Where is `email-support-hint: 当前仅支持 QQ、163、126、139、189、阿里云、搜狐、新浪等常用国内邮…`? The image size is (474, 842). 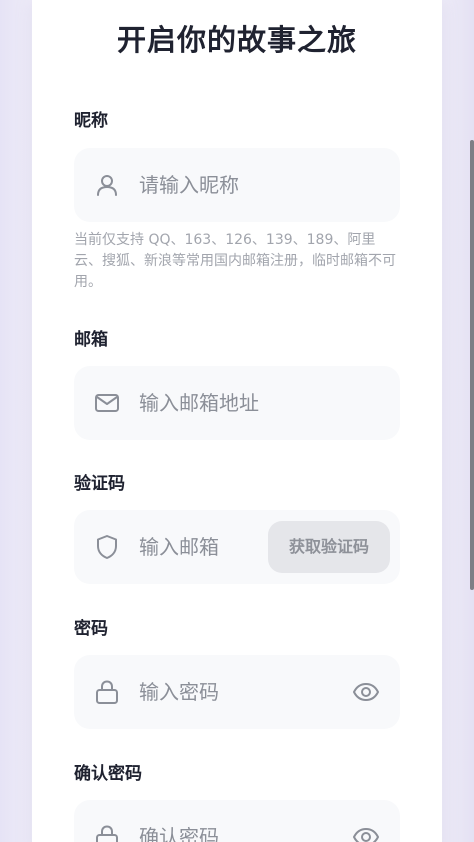
email-support-hint: 当前仅支持 QQ、163、126、139、189、阿里云、搜狐、新浪等常用国内邮… is located at coordinates (235, 261).